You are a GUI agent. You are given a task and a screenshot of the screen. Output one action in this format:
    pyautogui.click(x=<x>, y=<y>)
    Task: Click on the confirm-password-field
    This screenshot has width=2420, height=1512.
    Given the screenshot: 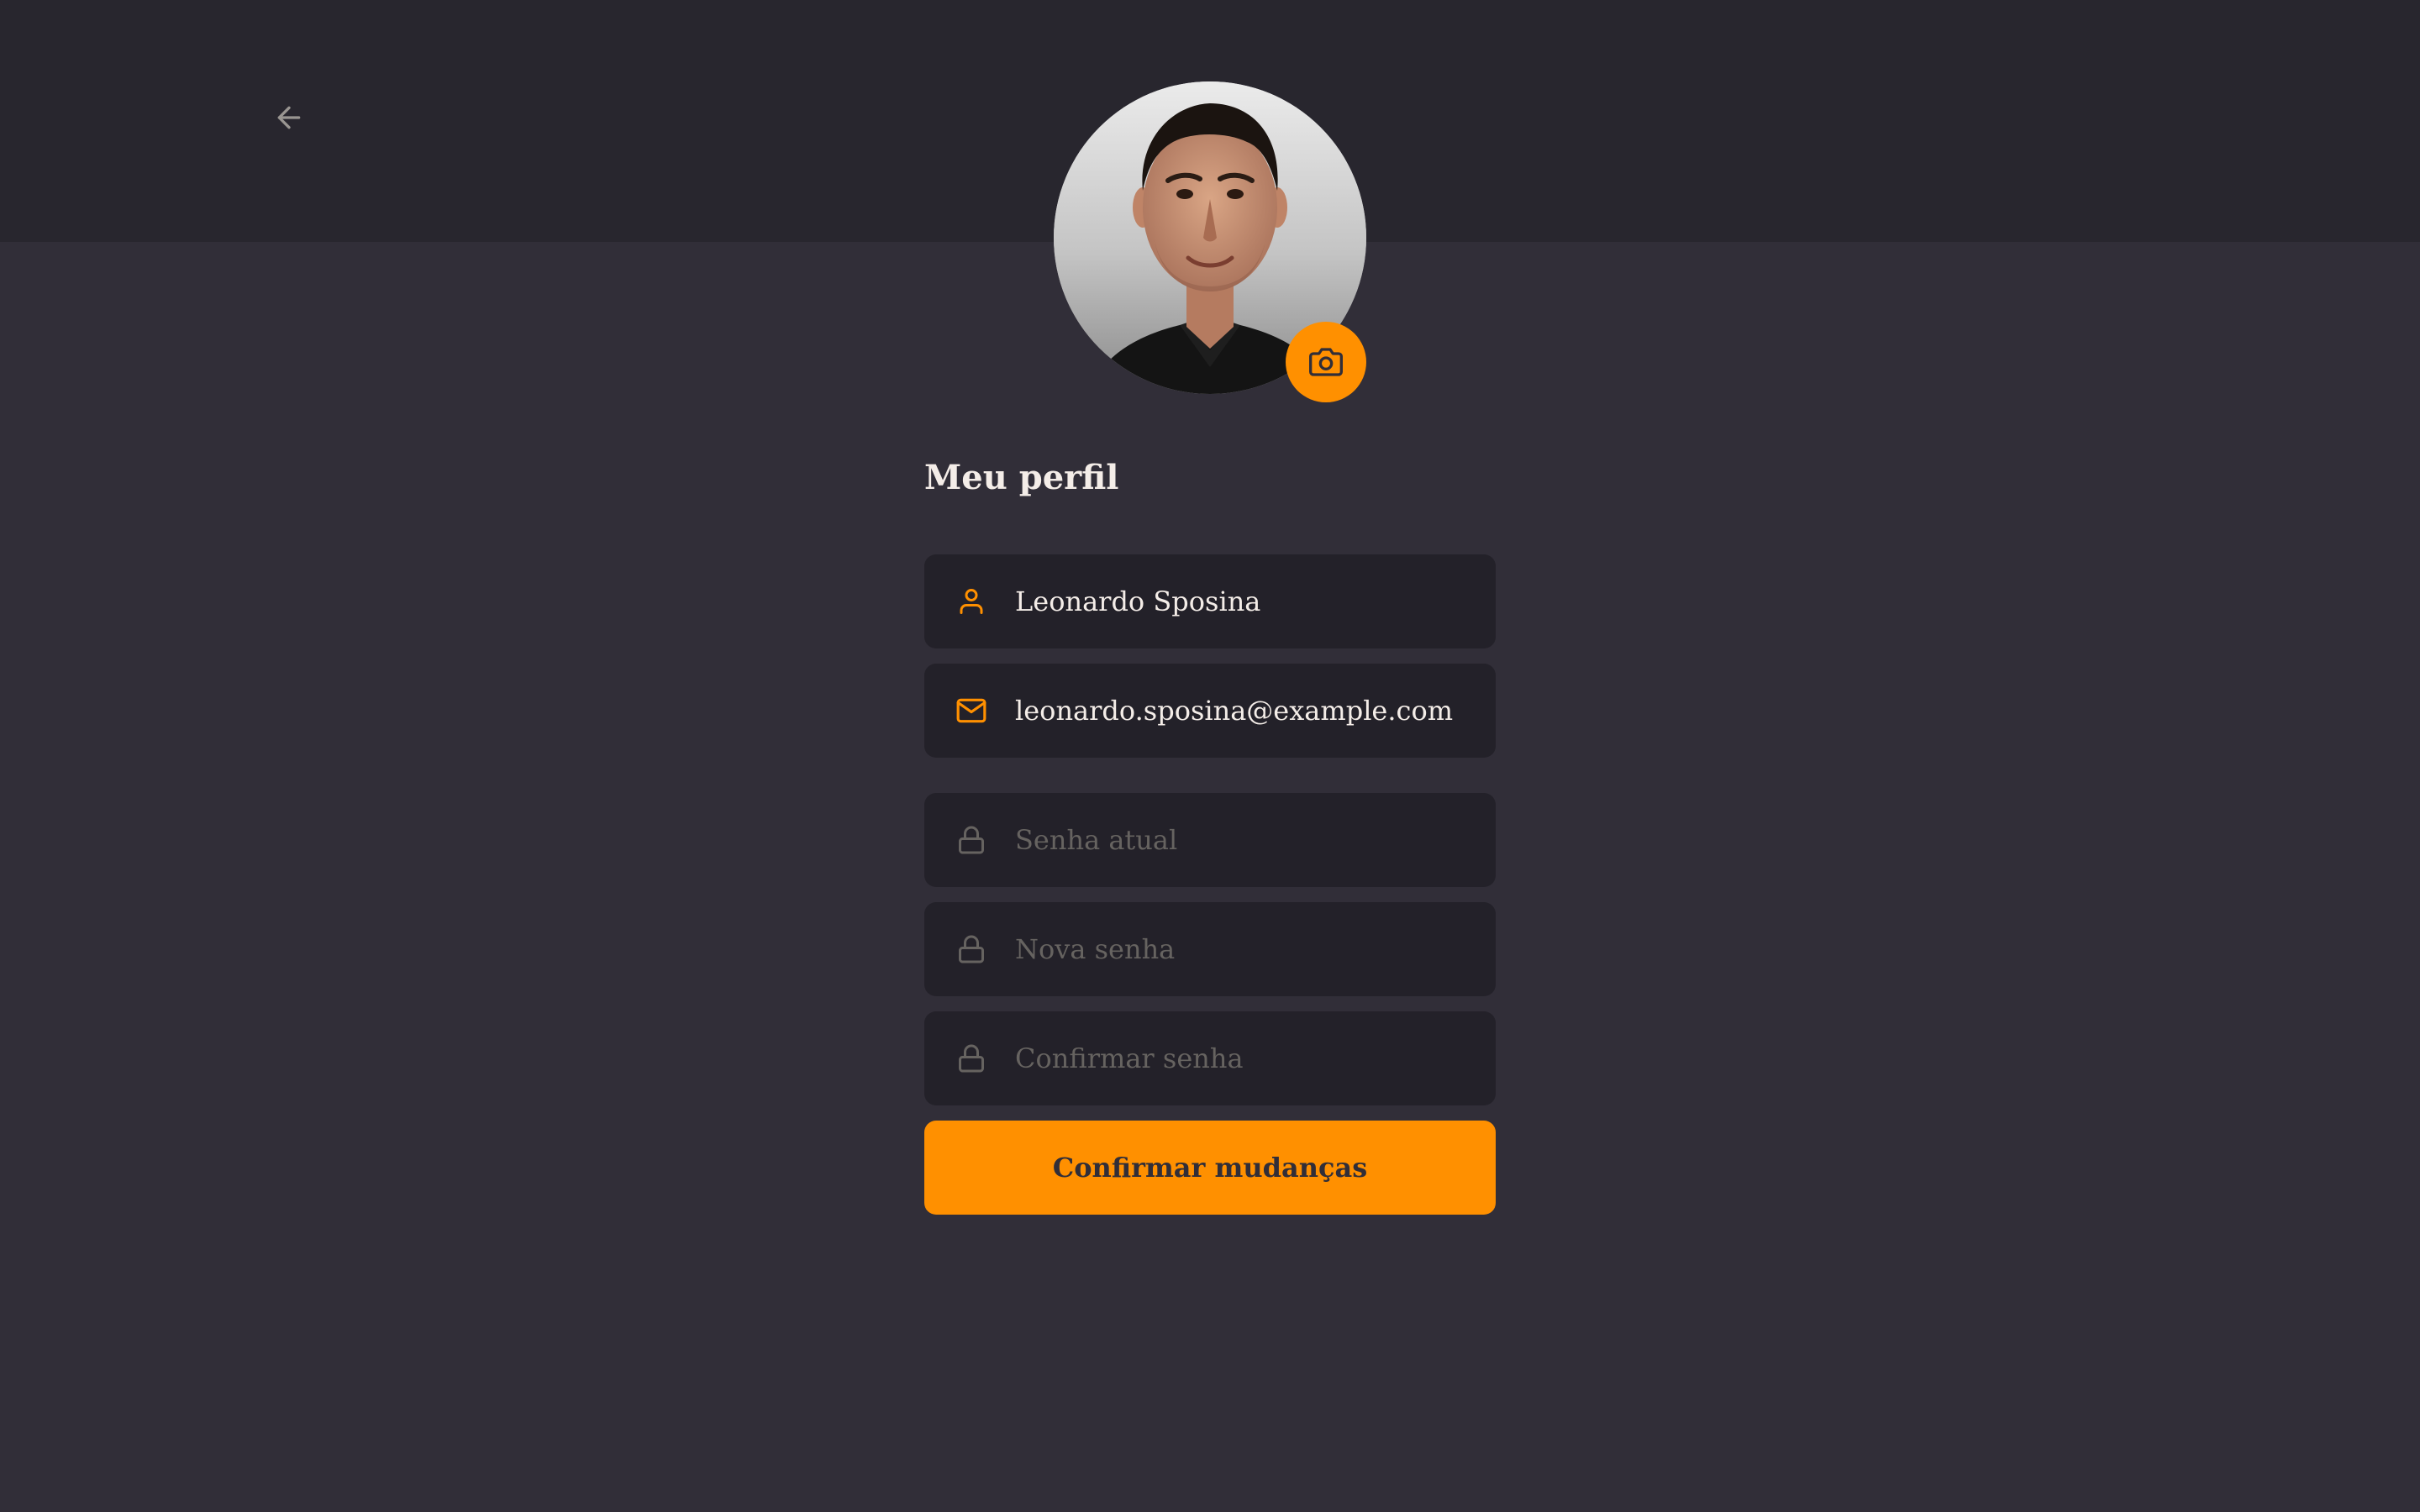 What is the action you would take?
    pyautogui.click(x=1210, y=1058)
    